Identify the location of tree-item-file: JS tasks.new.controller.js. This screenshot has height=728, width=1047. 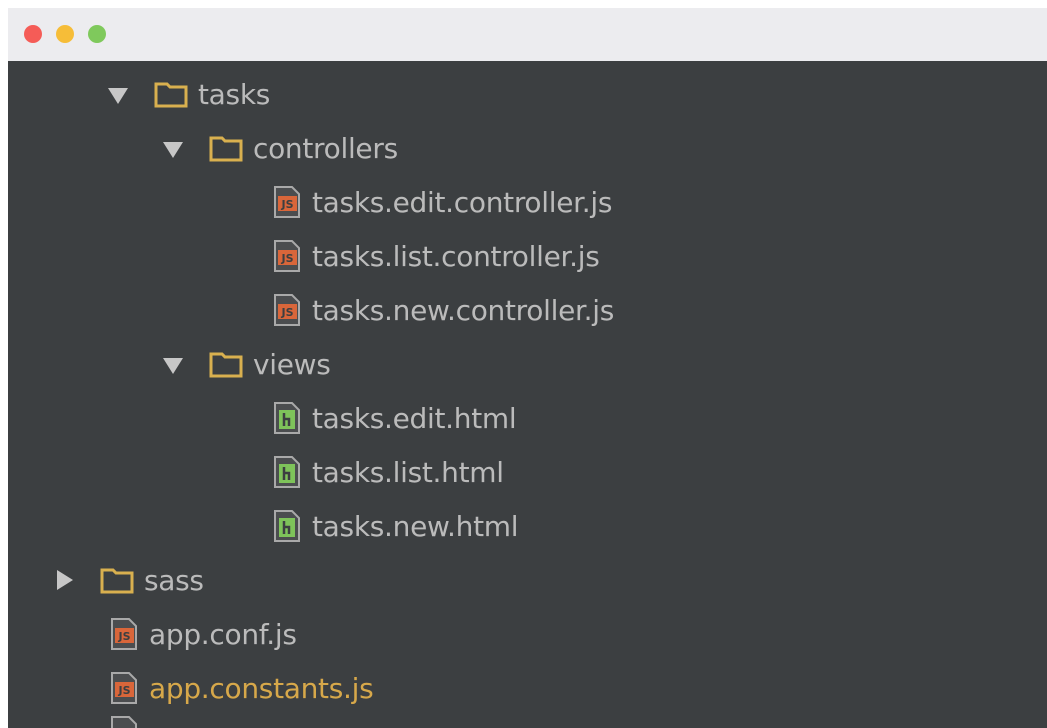
(443, 310).